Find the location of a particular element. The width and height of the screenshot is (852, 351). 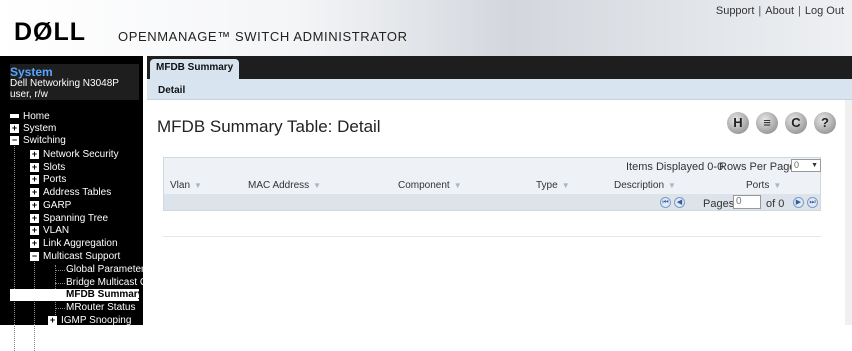

column-header-ports: Ports ▼ is located at coordinates (763, 185).